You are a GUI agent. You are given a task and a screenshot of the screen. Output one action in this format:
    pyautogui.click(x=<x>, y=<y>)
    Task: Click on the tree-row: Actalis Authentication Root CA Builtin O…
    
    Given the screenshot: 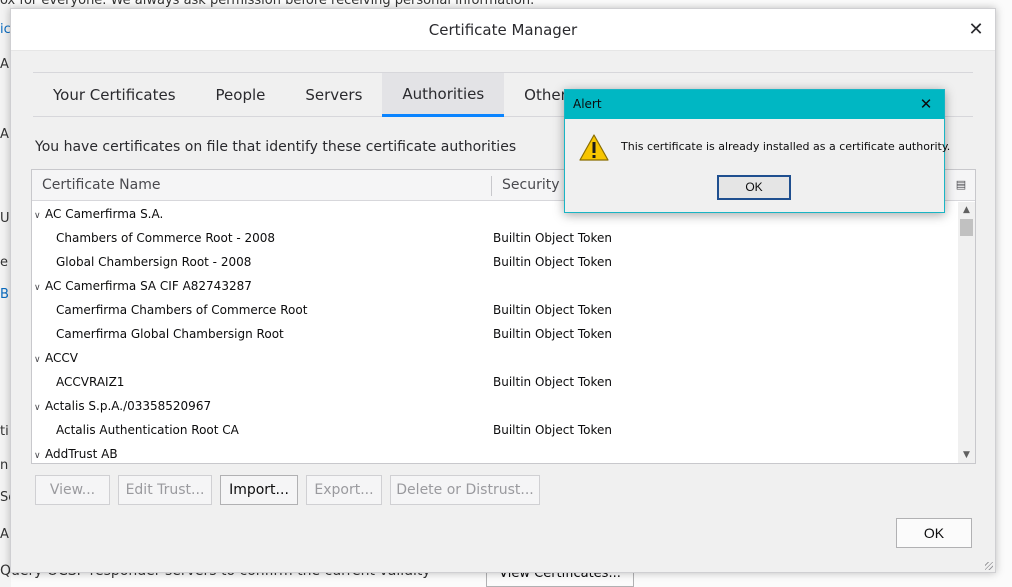 What is the action you would take?
    pyautogui.click(x=494, y=430)
    